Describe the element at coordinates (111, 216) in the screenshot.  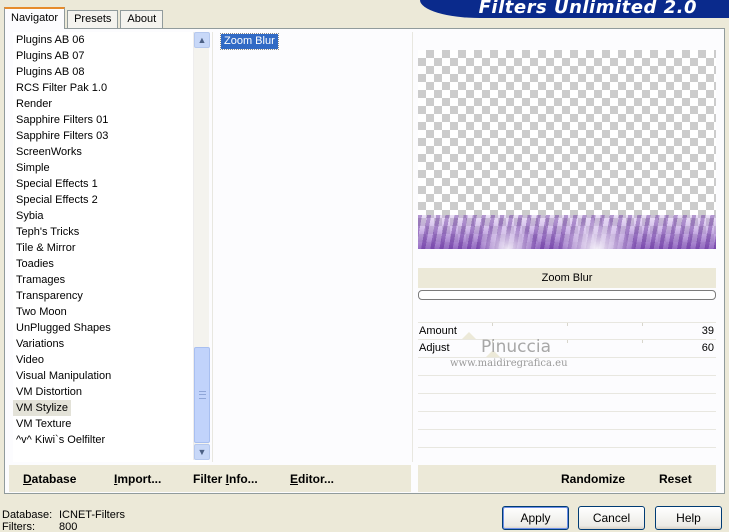
I see `category-item: Sybia` at that location.